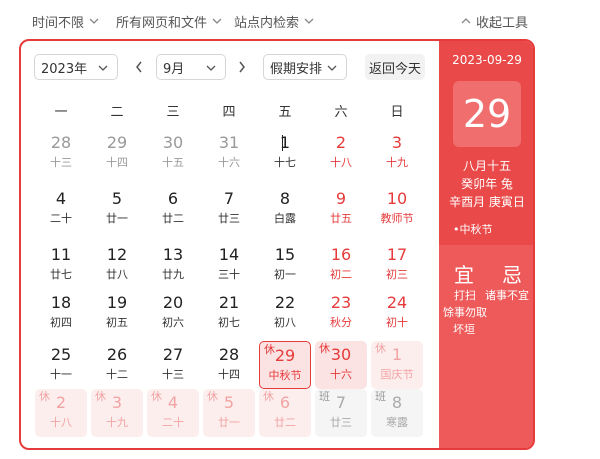 The height and width of the screenshot is (459, 600). I want to click on next-month-button, so click(242, 67).